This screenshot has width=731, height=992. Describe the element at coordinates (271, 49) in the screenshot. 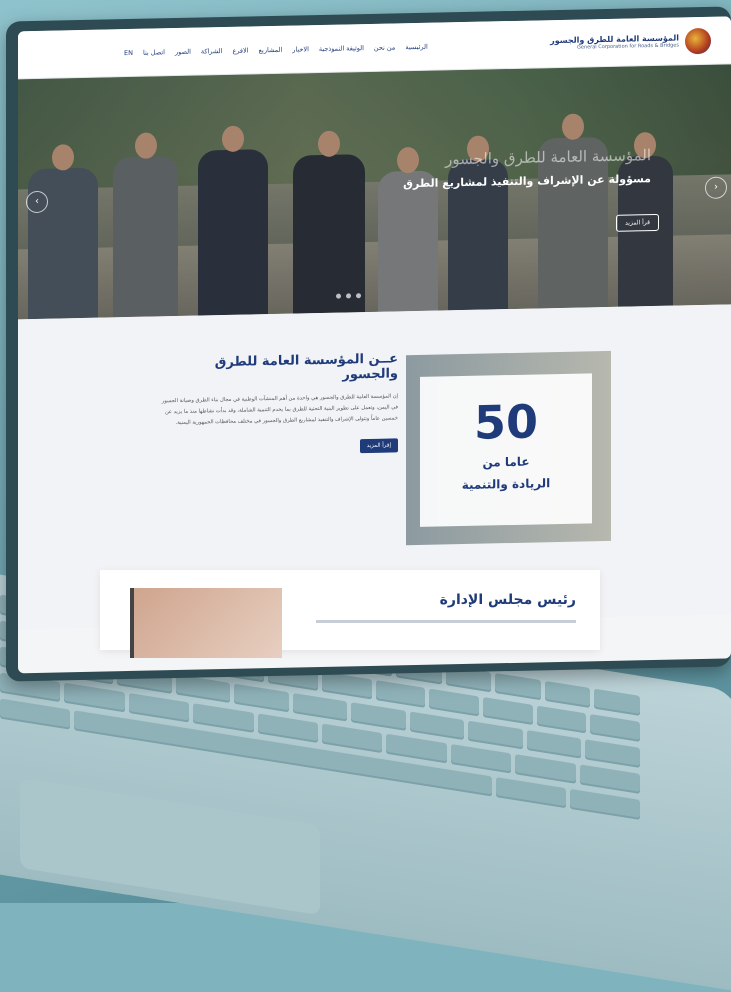

I see `nav-item-projects: المشاريع` at that location.